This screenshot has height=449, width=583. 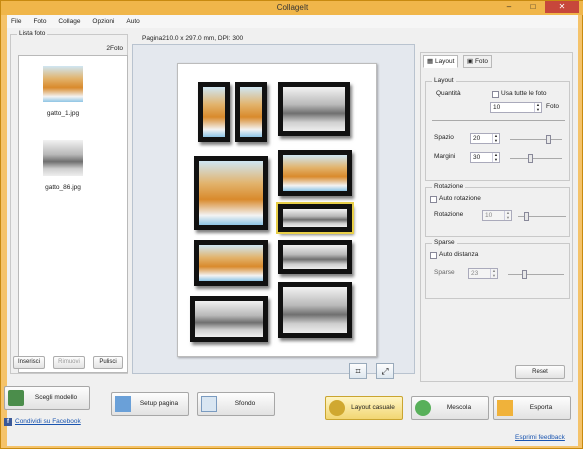 What do you see at coordinates (292, 21) in the screenshot?
I see `menu-bar: File Foto Collage Opzioni Auto` at bounding box center [292, 21].